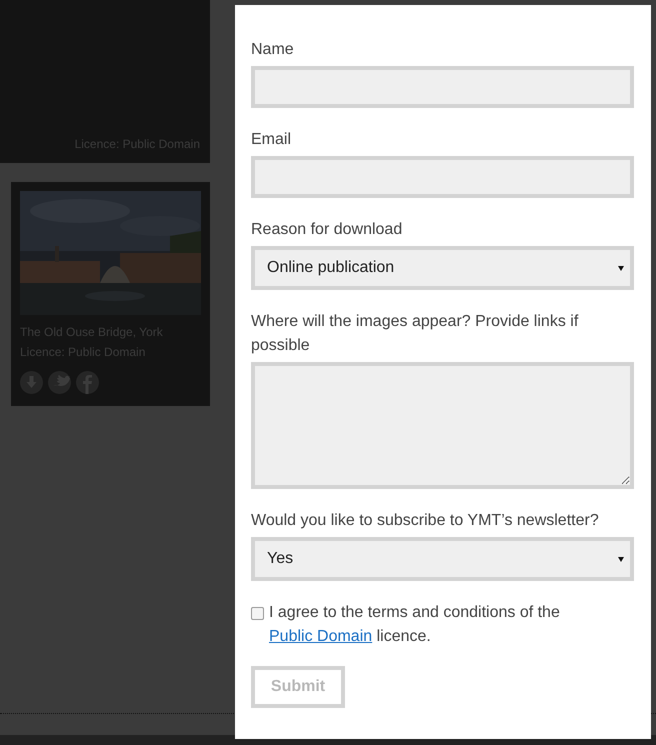 The height and width of the screenshot is (745, 656). Describe the element at coordinates (59, 382) in the screenshot. I see `bird-icon` at that location.